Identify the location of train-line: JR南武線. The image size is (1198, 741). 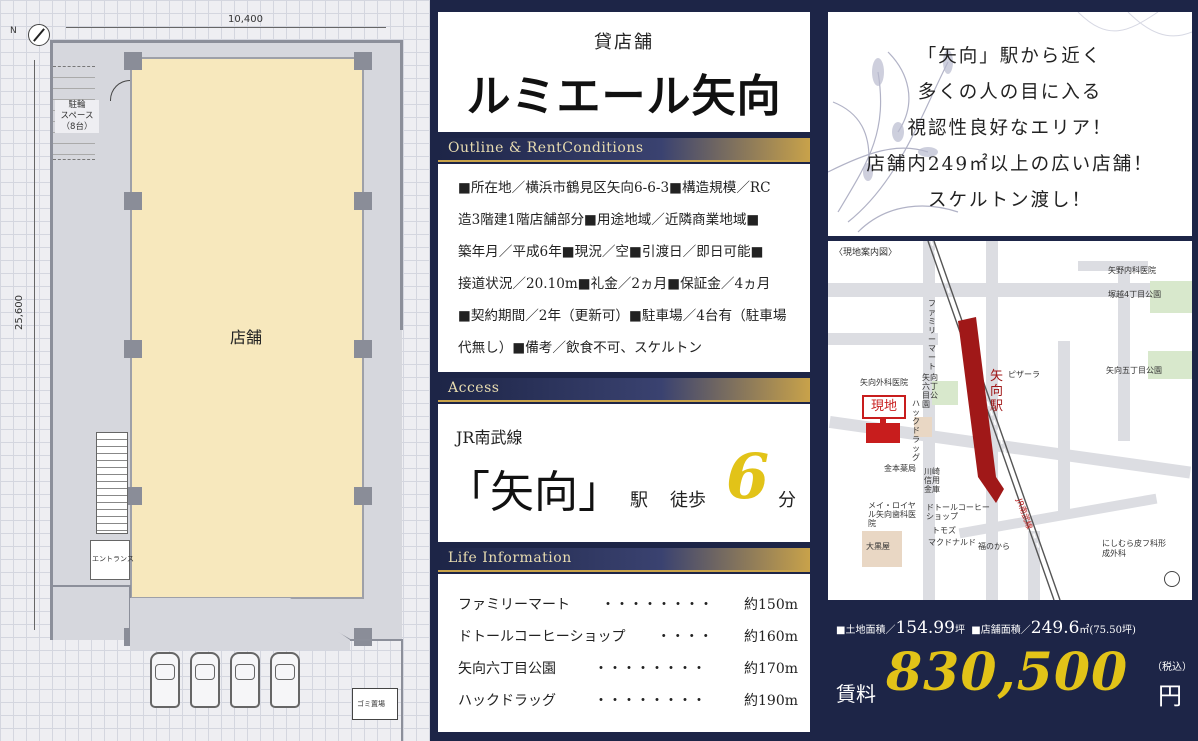
(489, 437).